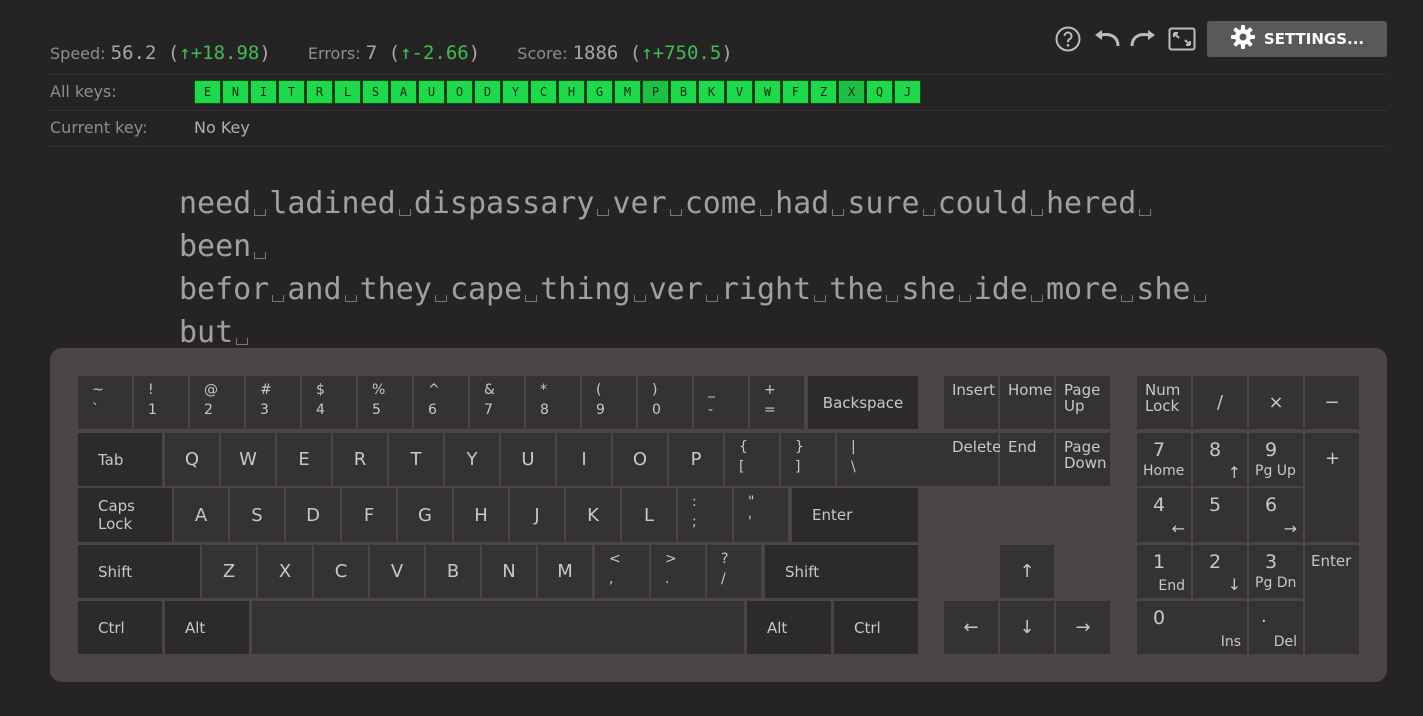 This screenshot has width=1423, height=716. What do you see at coordinates (649, 515) in the screenshot?
I see `key-l: L` at bounding box center [649, 515].